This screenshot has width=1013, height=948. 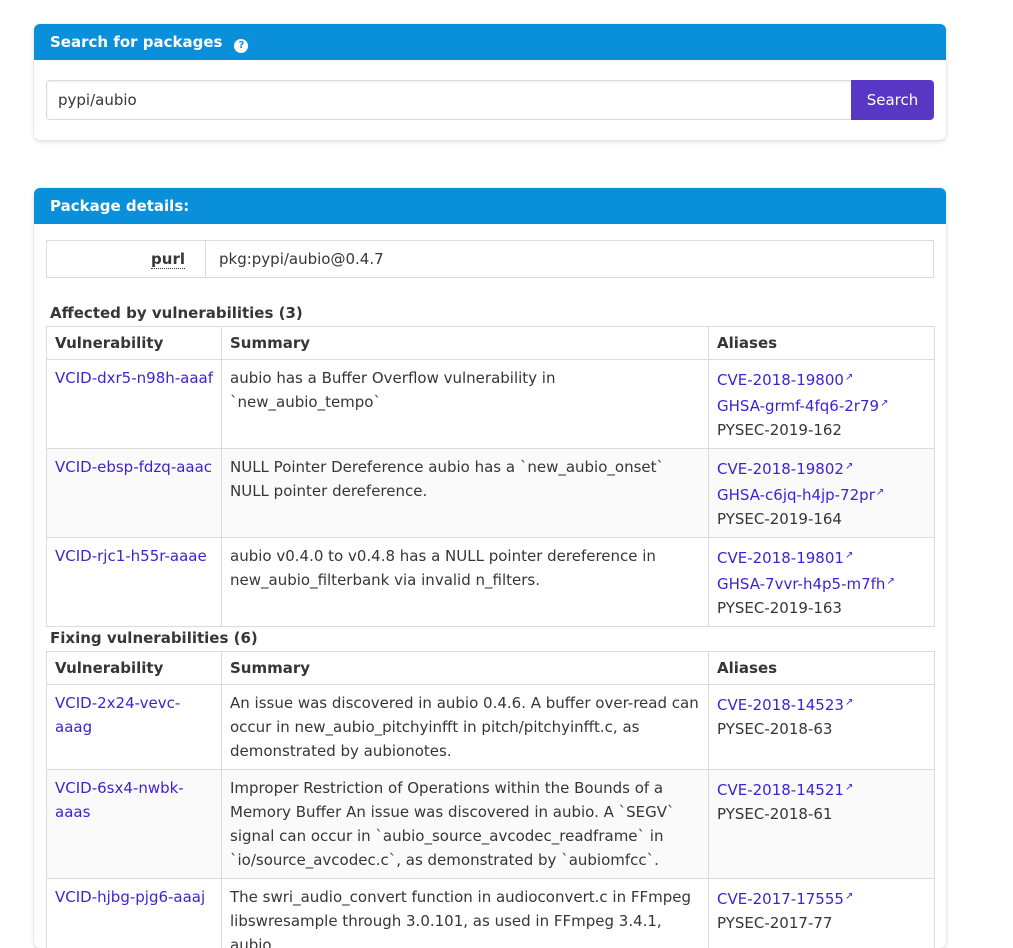 I want to click on alias-link: GHSA-7vvr-h4p5-m7fh, so click(x=801, y=584).